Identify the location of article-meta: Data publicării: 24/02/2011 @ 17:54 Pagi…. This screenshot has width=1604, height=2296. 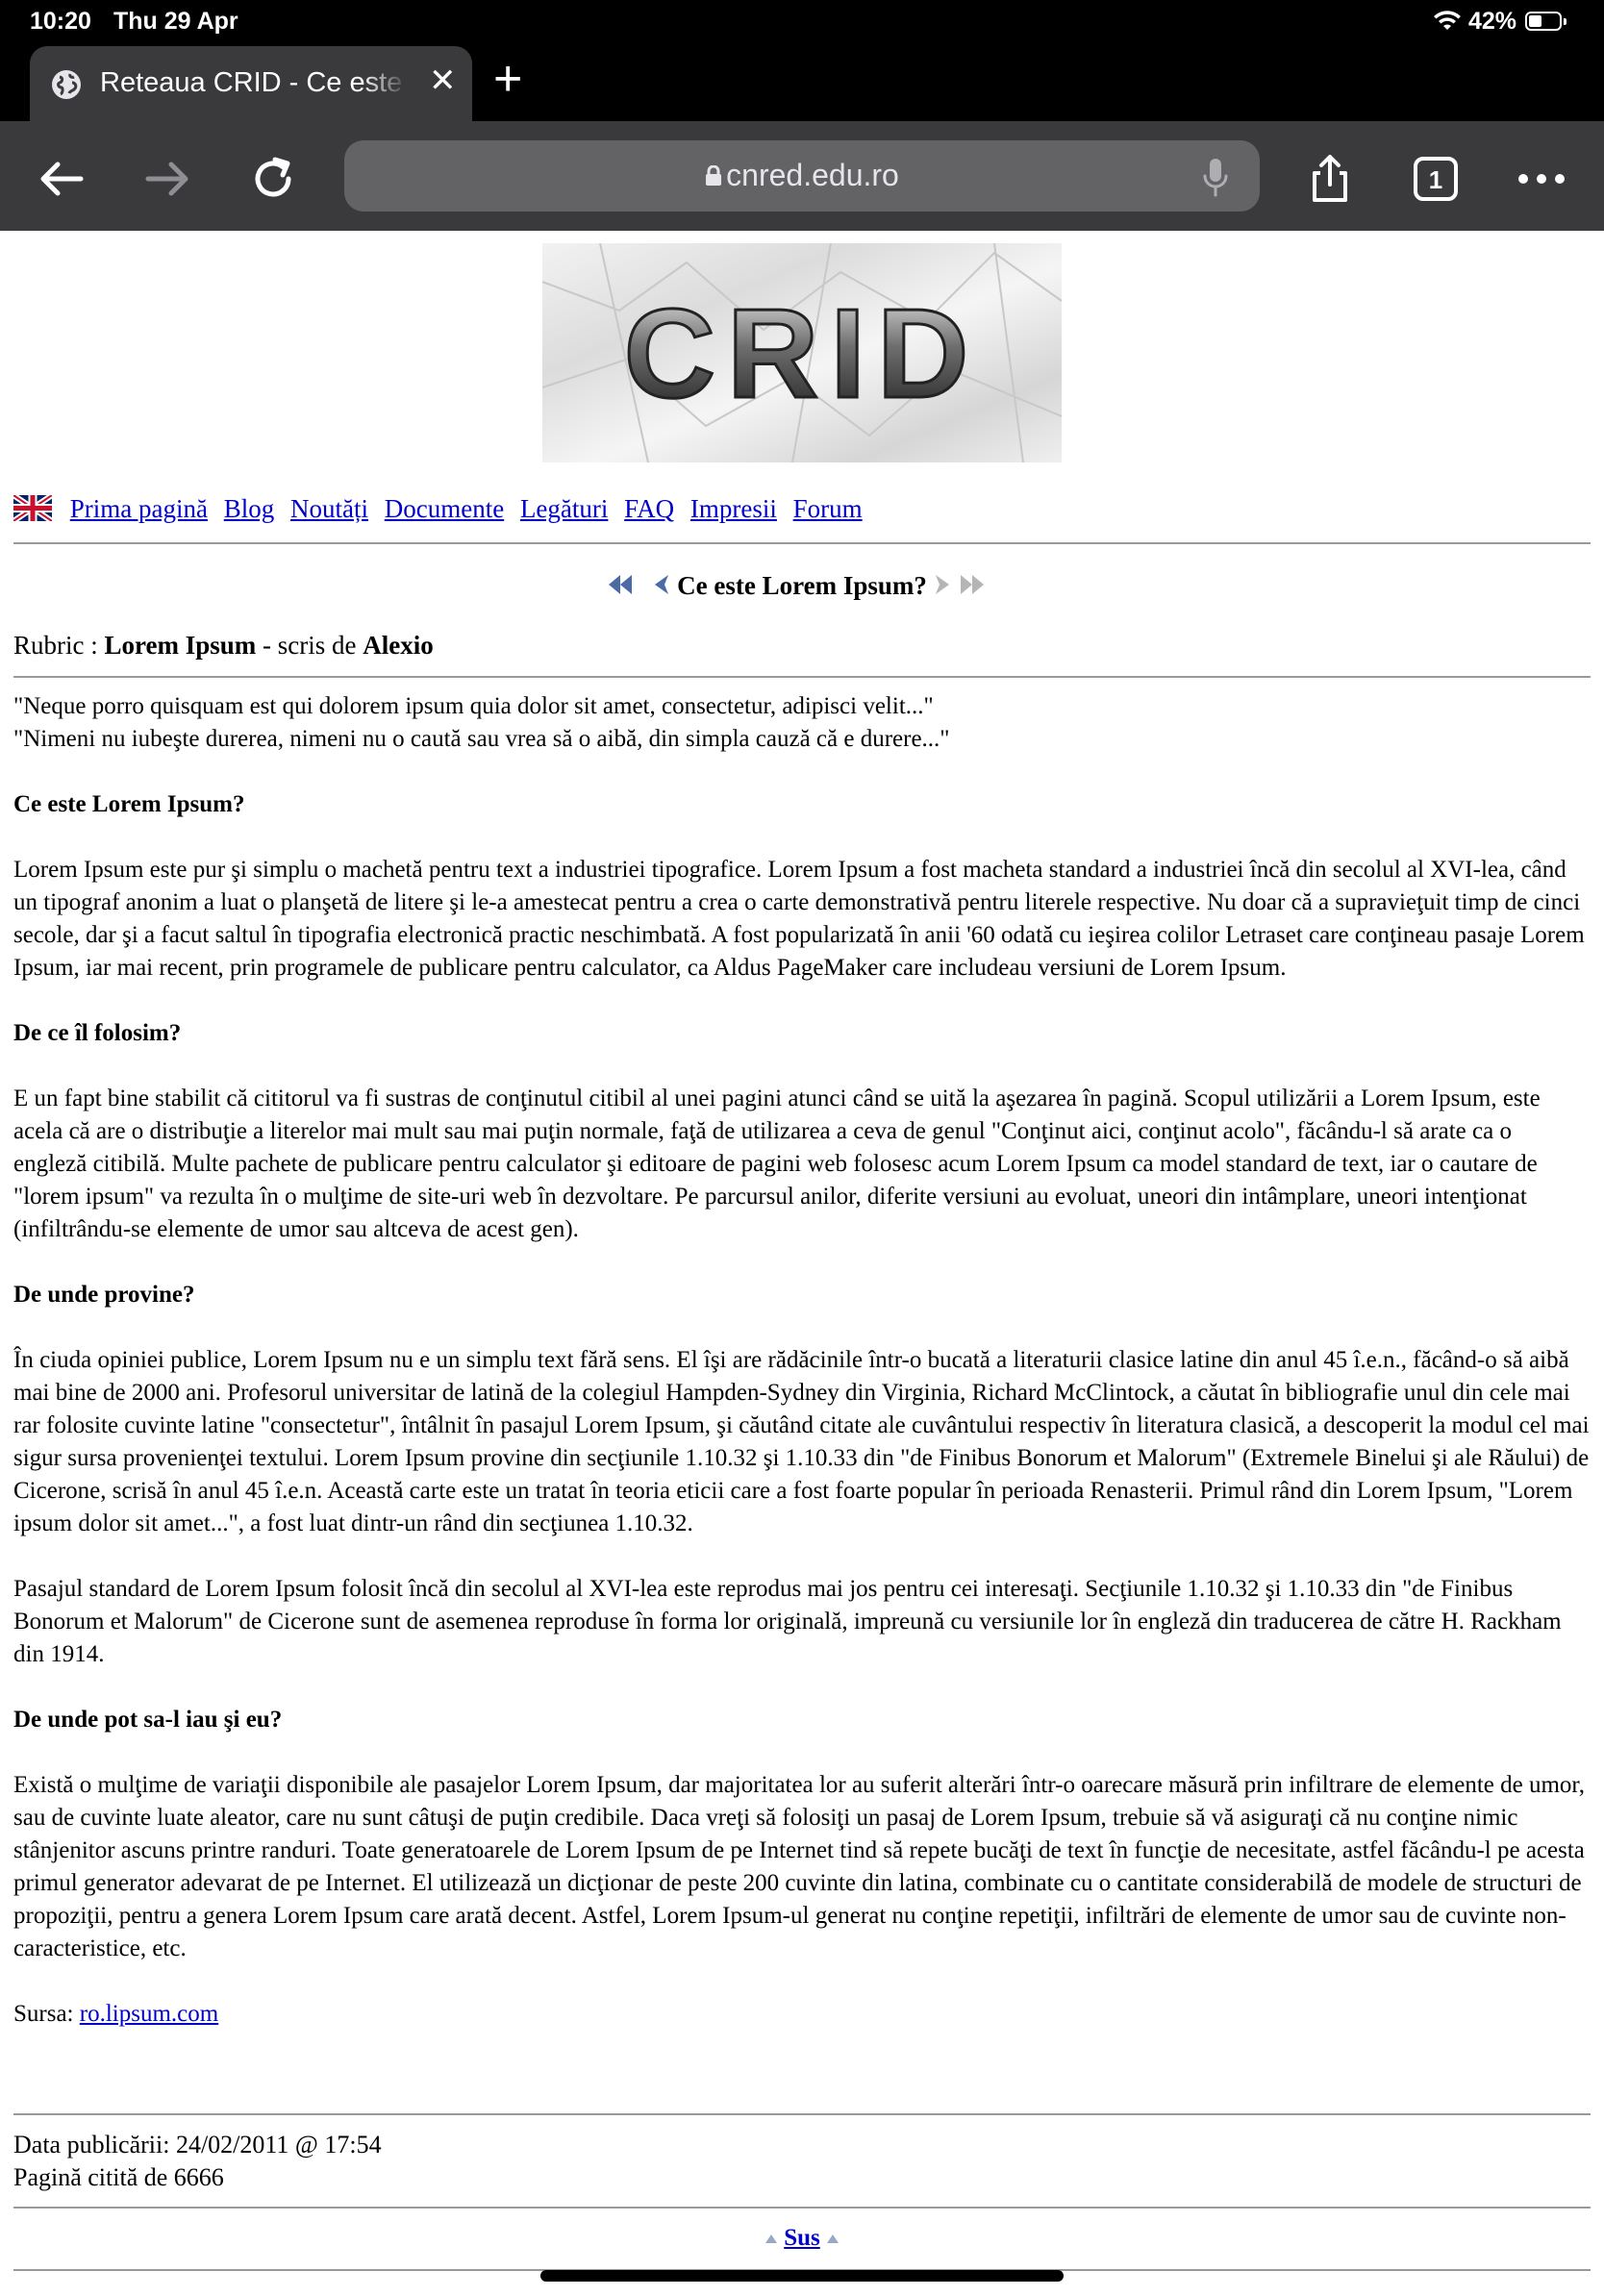
(197, 2161).